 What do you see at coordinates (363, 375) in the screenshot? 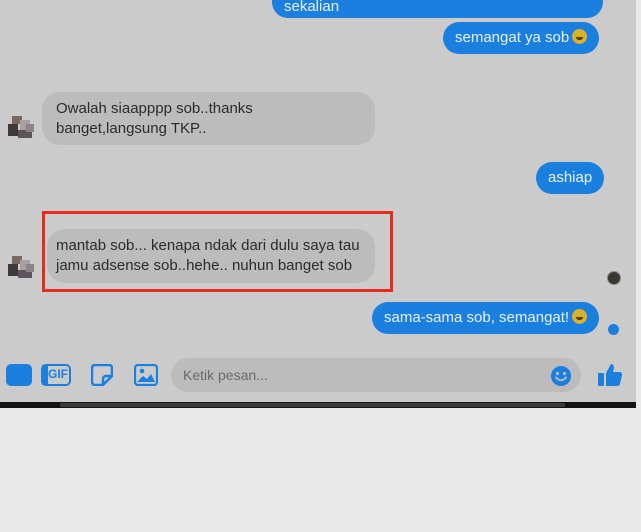
I see `message-input` at bounding box center [363, 375].